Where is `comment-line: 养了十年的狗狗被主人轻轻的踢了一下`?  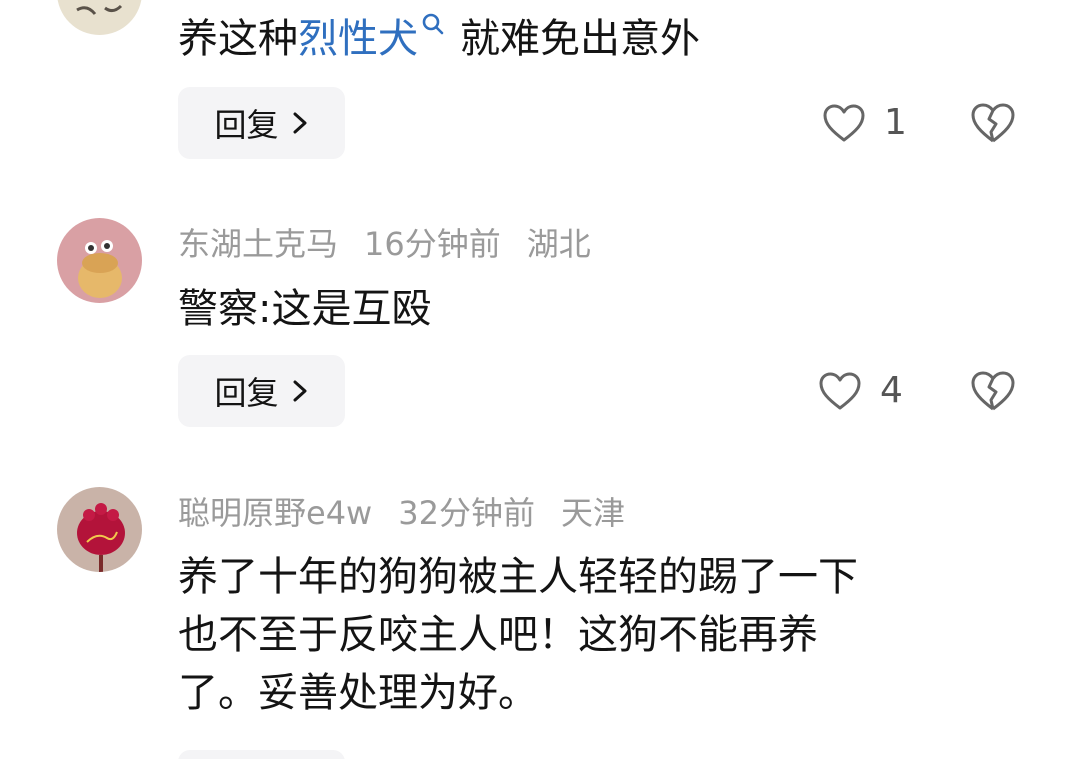 comment-line: 养了十年的狗狗被主人轻轻的踢了一下 is located at coordinates (518, 577).